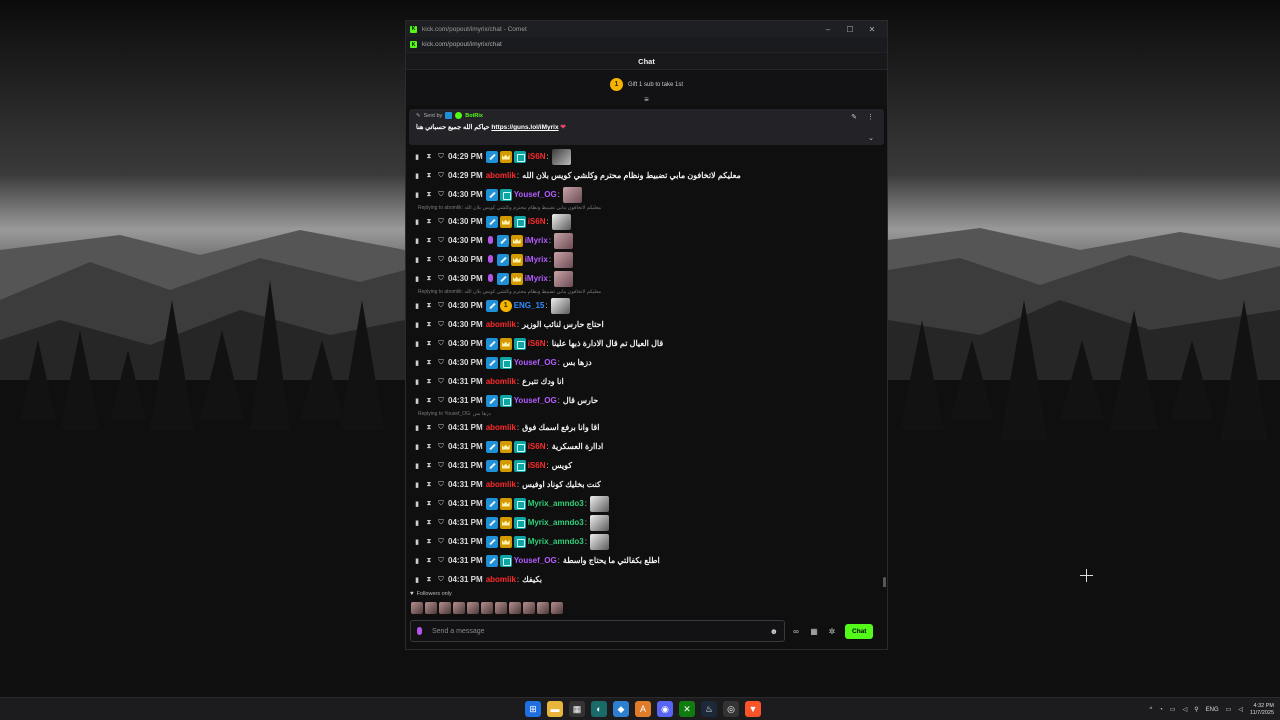 This screenshot has height=720, width=1280. Describe the element at coordinates (621, 709) in the screenshot. I see `app-icon: ◆` at that location.